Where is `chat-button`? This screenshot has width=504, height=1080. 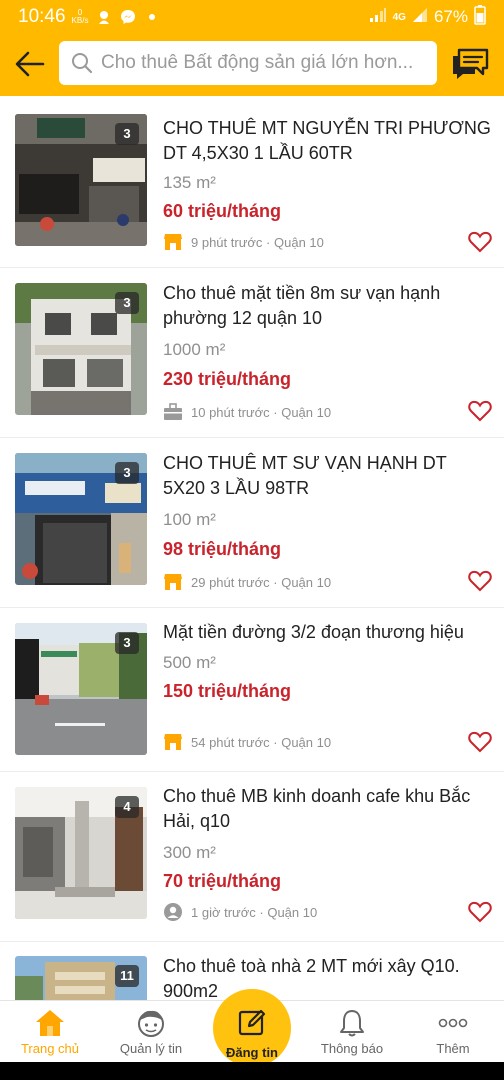 chat-button is located at coordinates (470, 64).